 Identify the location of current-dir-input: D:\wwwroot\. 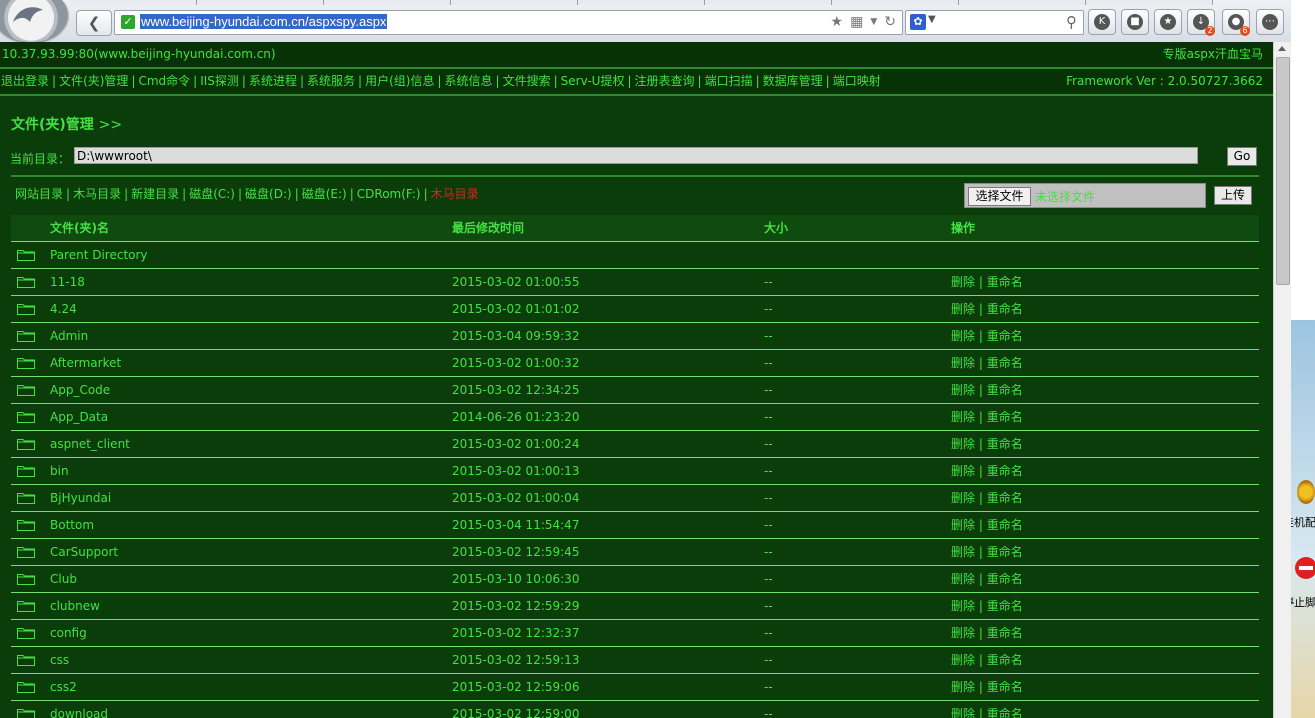
(636, 155).